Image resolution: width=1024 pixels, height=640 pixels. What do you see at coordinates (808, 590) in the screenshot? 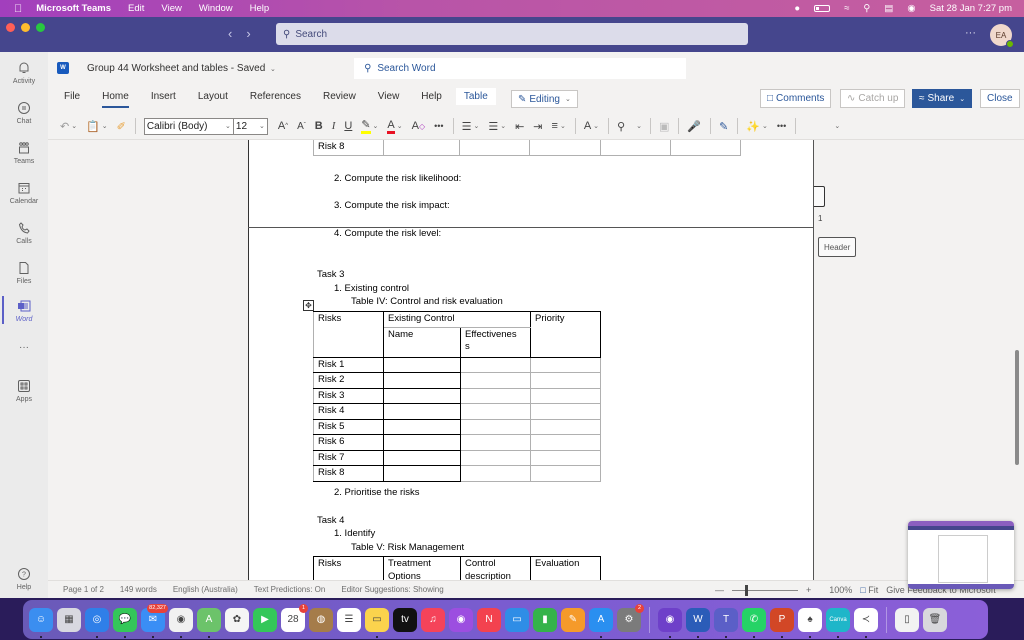
I see `zoom-in-button: +` at bounding box center [808, 590].